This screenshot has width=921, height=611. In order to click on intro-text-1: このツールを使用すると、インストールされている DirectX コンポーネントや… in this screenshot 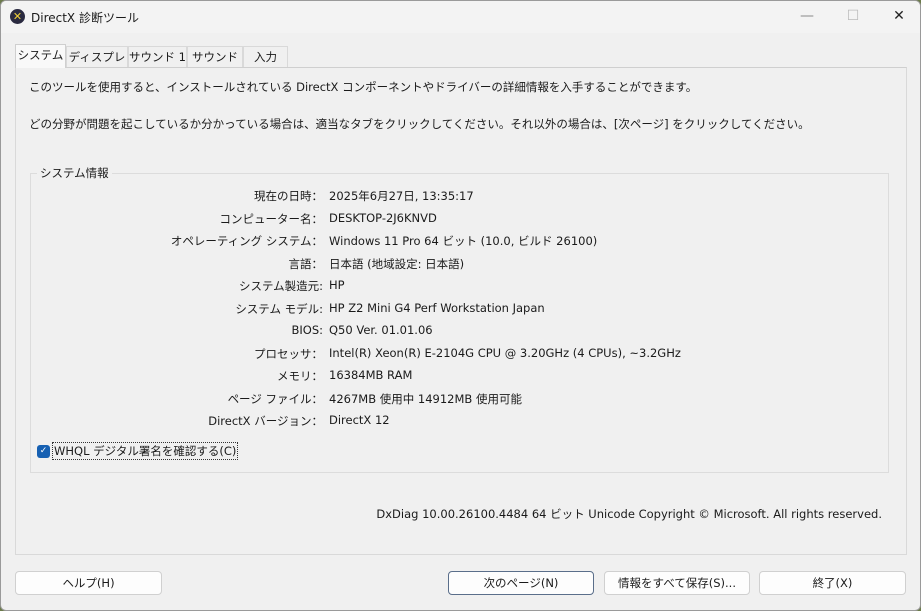, I will do `click(363, 87)`.